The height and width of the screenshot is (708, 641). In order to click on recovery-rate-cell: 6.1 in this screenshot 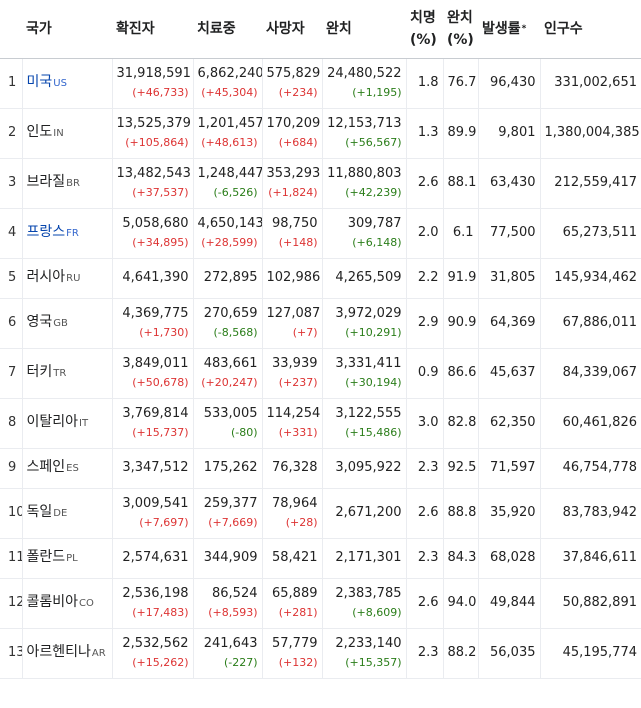, I will do `click(460, 233)`.